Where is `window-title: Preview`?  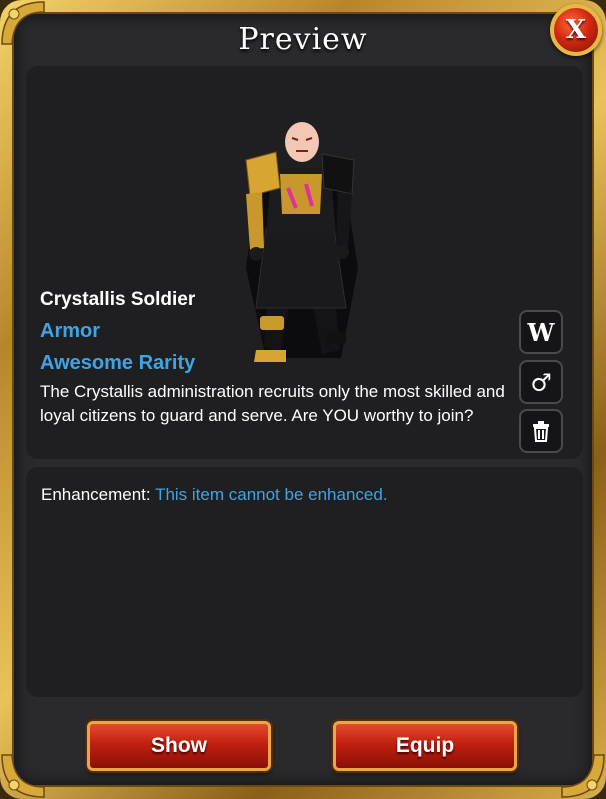
window-title: Preview is located at coordinates (303, 39).